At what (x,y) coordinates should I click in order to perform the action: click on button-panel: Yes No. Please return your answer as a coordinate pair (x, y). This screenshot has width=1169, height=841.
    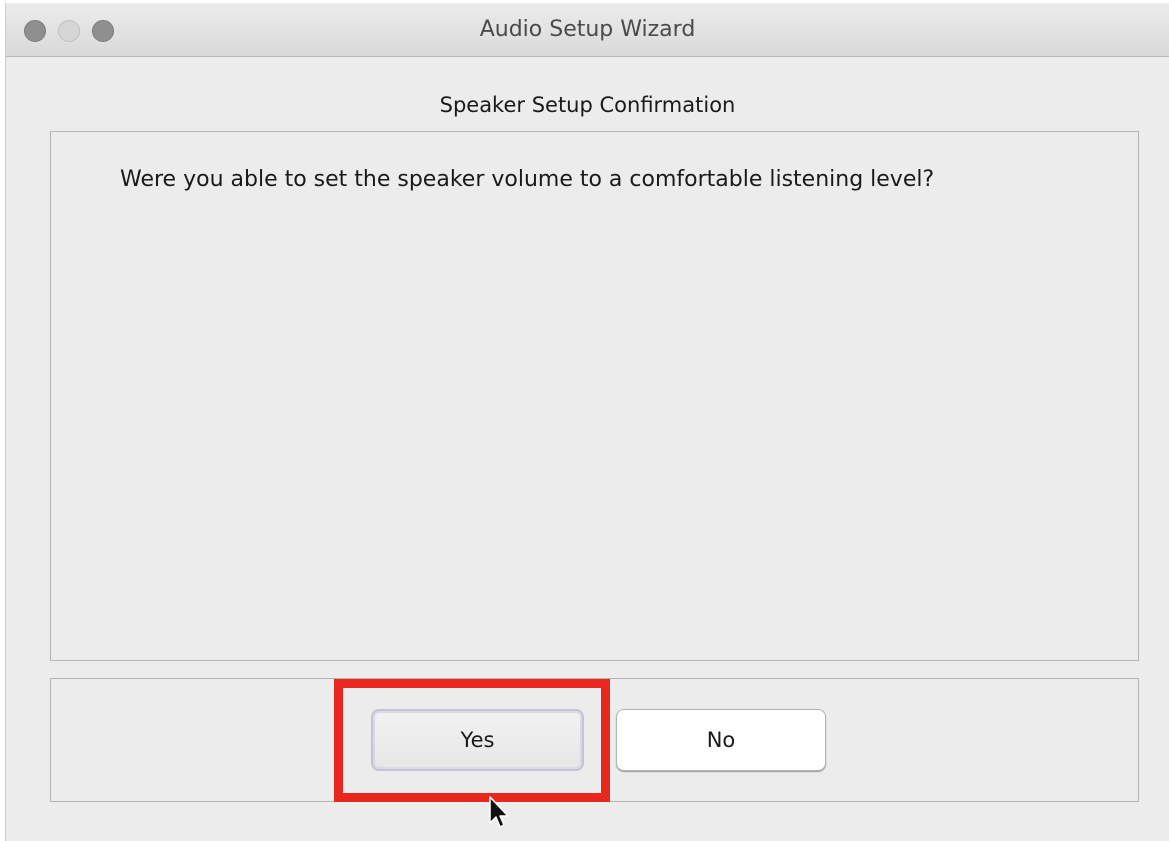
    Looking at the image, I should click on (594, 740).